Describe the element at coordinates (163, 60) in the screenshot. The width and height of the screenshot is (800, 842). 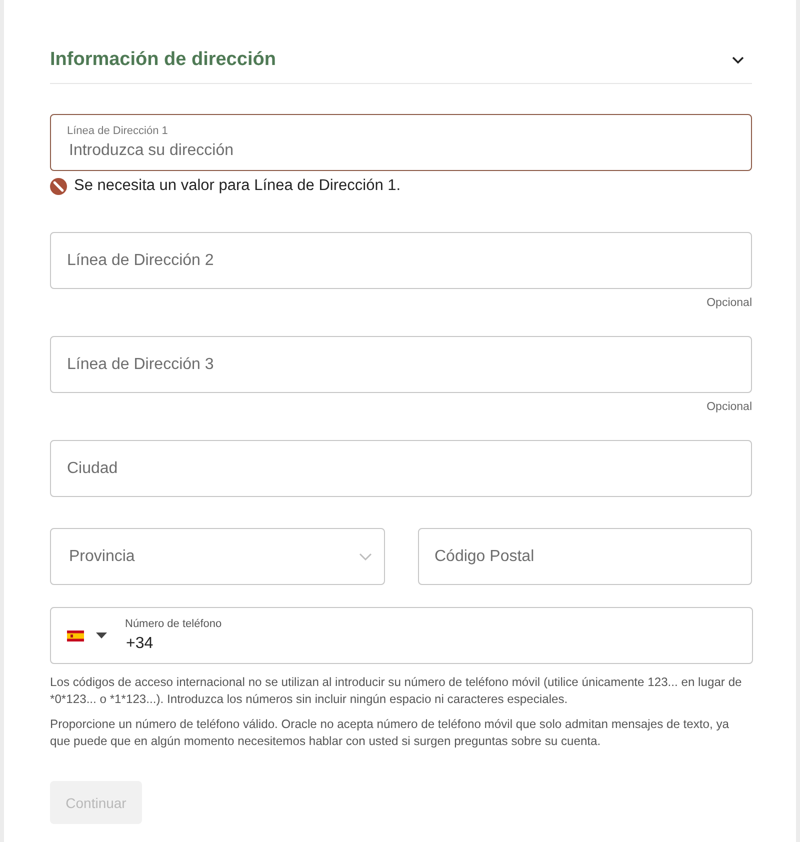
I see `section-title: Información de dirección` at that location.